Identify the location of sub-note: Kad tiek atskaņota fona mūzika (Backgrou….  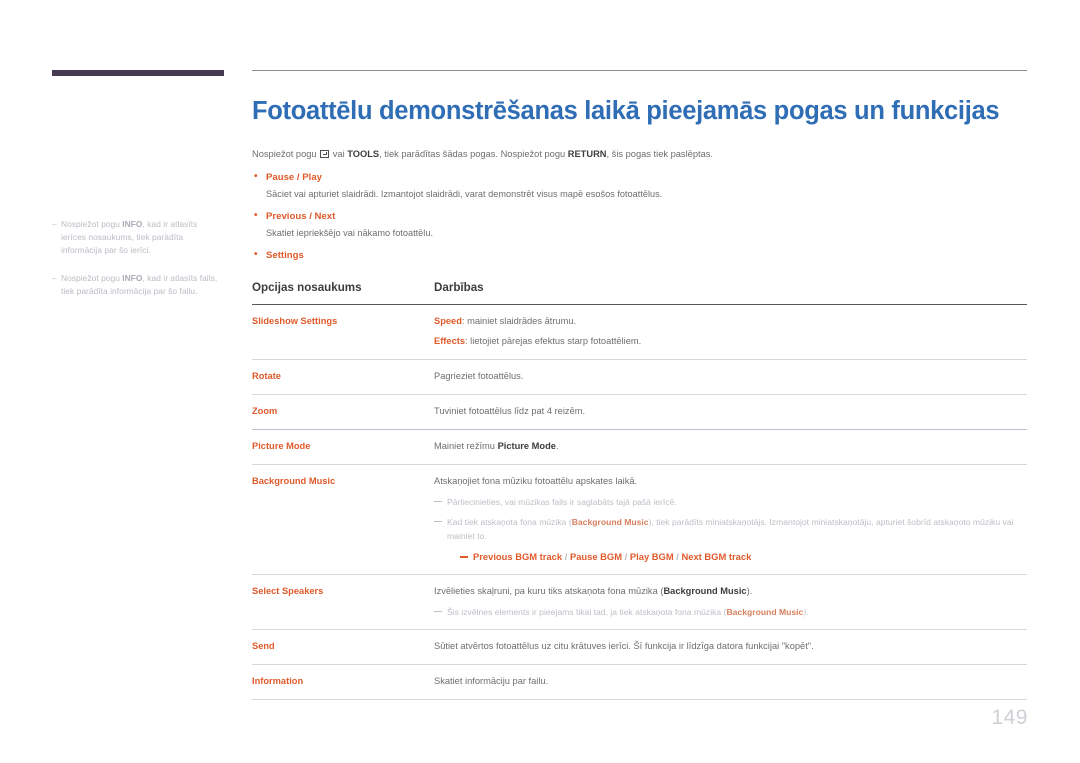
(730, 529).